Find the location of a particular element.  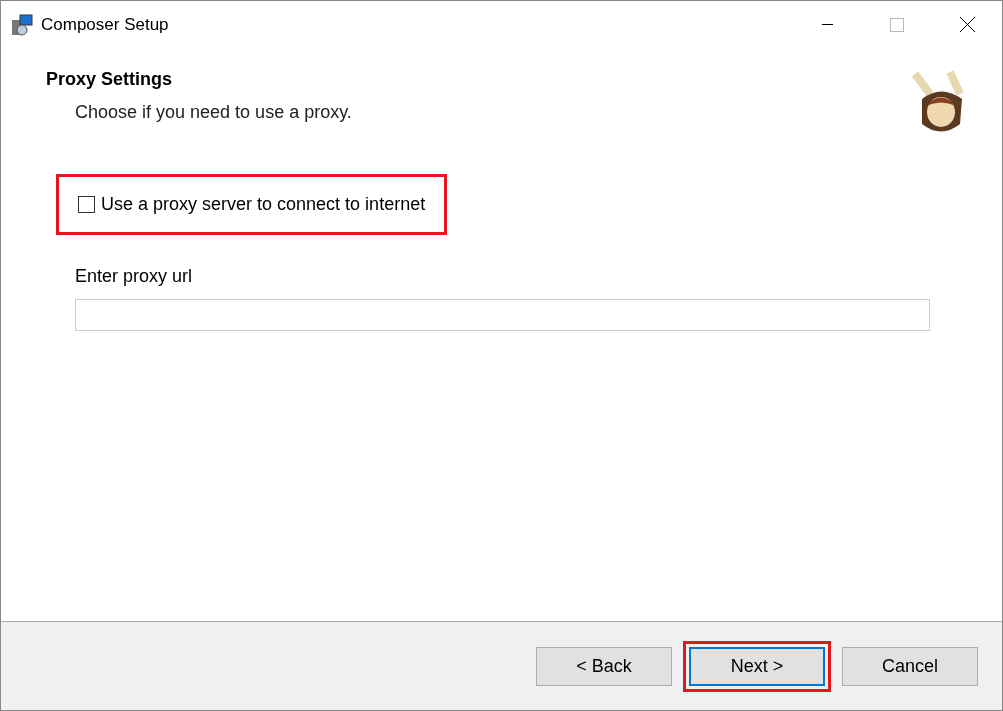

minimize-icon is located at coordinates (827, 24).